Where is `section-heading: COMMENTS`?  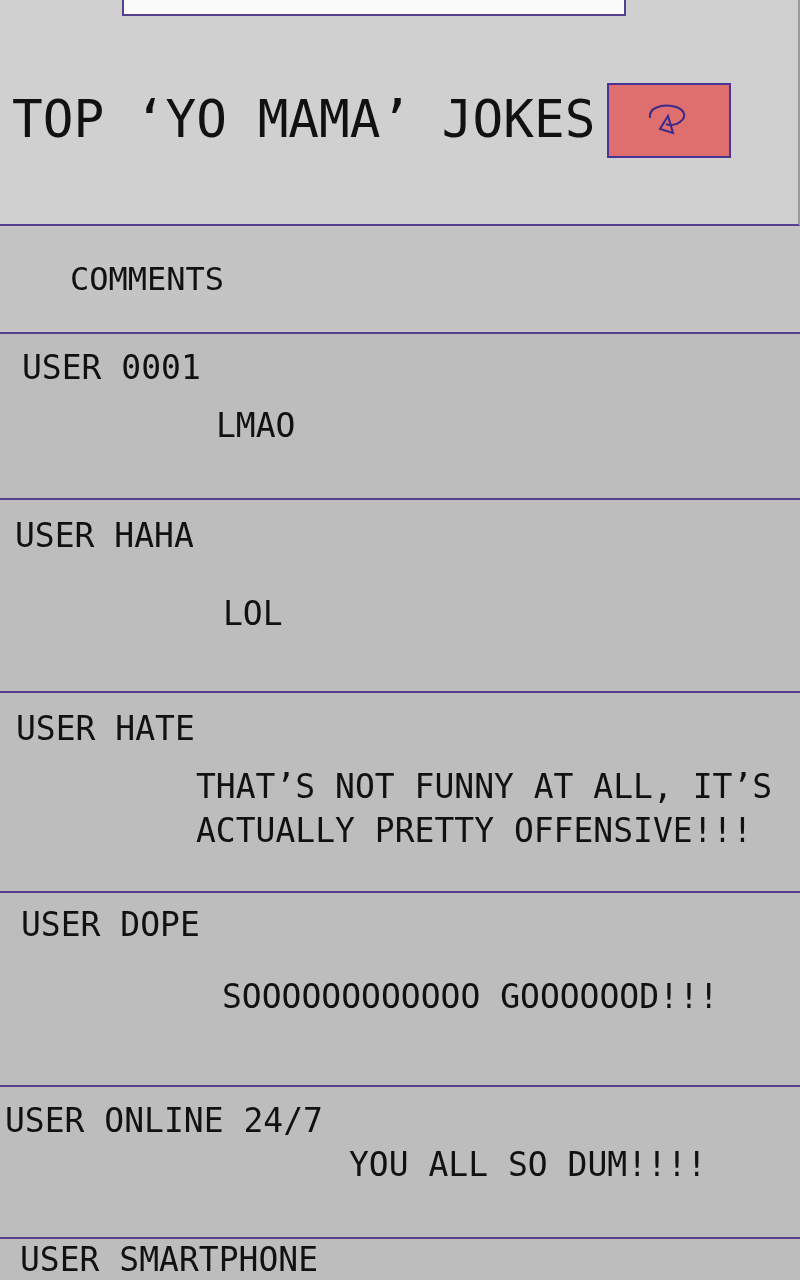
section-heading: COMMENTS is located at coordinates (147, 279).